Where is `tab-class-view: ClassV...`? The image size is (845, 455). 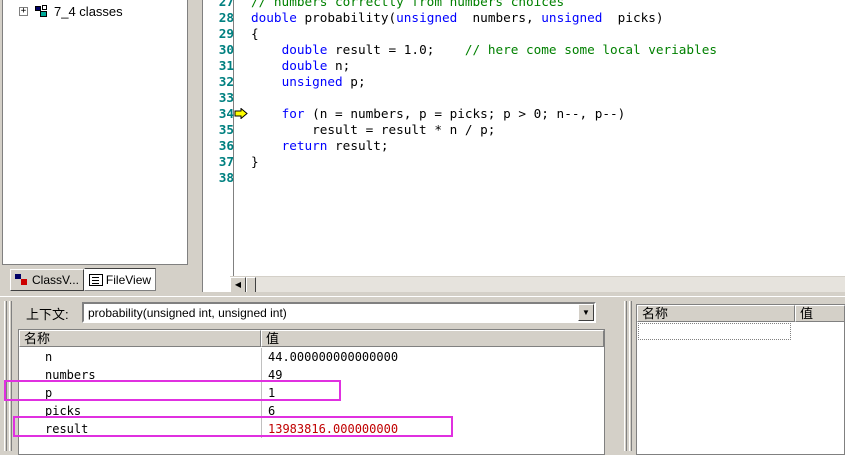
tab-class-view: ClassV... is located at coordinates (47, 280).